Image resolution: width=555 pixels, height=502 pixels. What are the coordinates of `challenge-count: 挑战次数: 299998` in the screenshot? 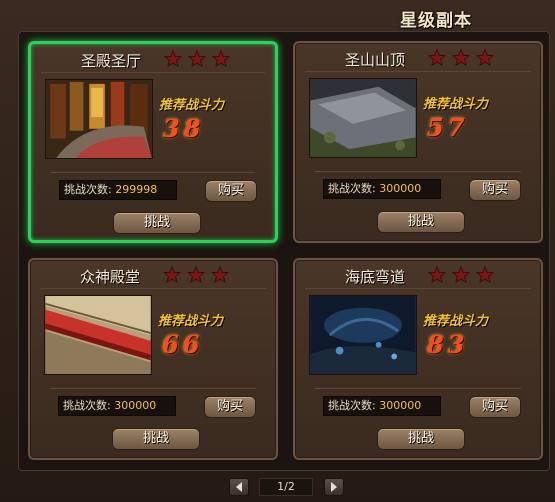 It's located at (118, 190).